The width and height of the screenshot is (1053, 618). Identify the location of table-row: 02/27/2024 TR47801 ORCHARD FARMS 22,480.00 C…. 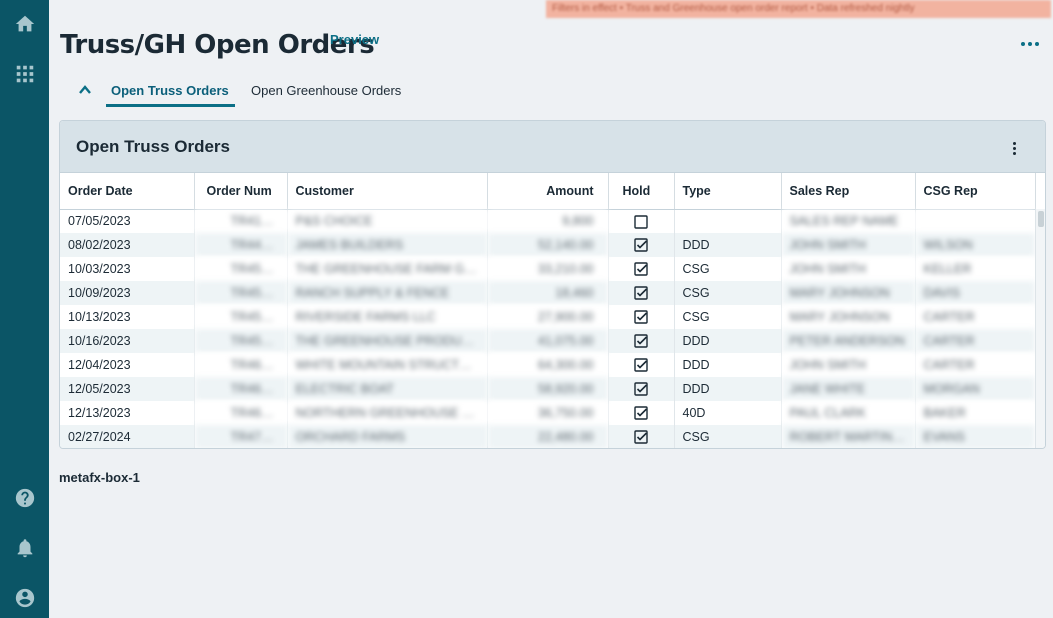
(548, 436).